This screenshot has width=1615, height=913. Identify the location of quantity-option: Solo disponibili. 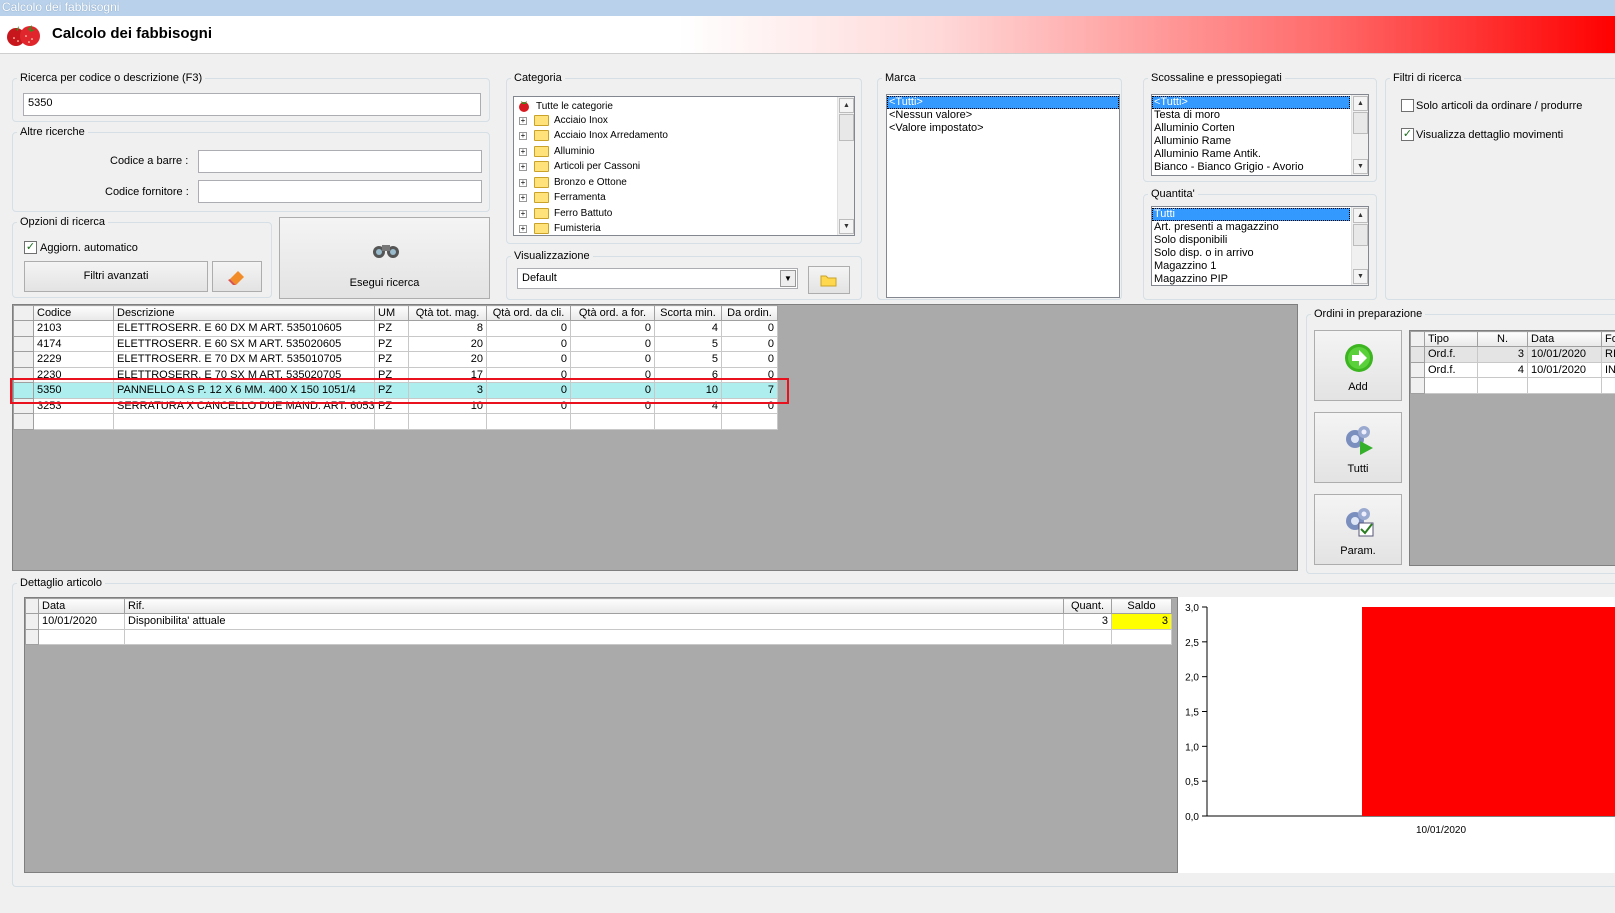
(1260, 240).